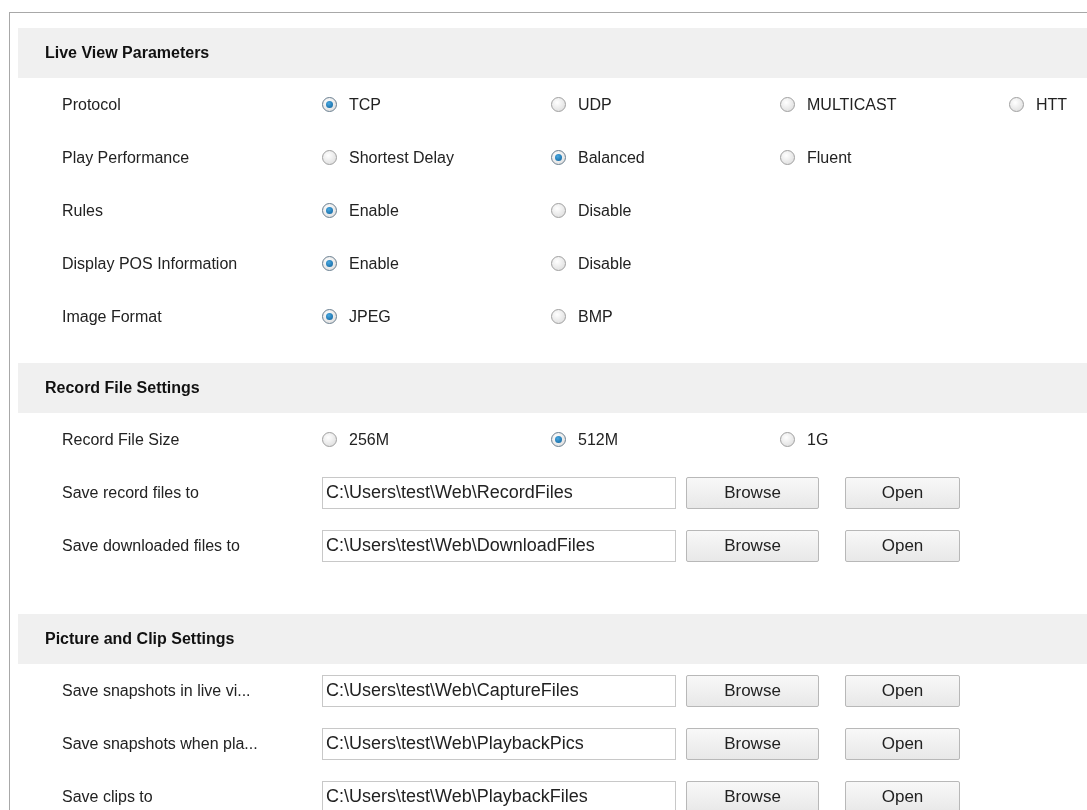 This screenshot has height=810, width=1087. I want to click on field-label: Protocol, so click(92, 104).